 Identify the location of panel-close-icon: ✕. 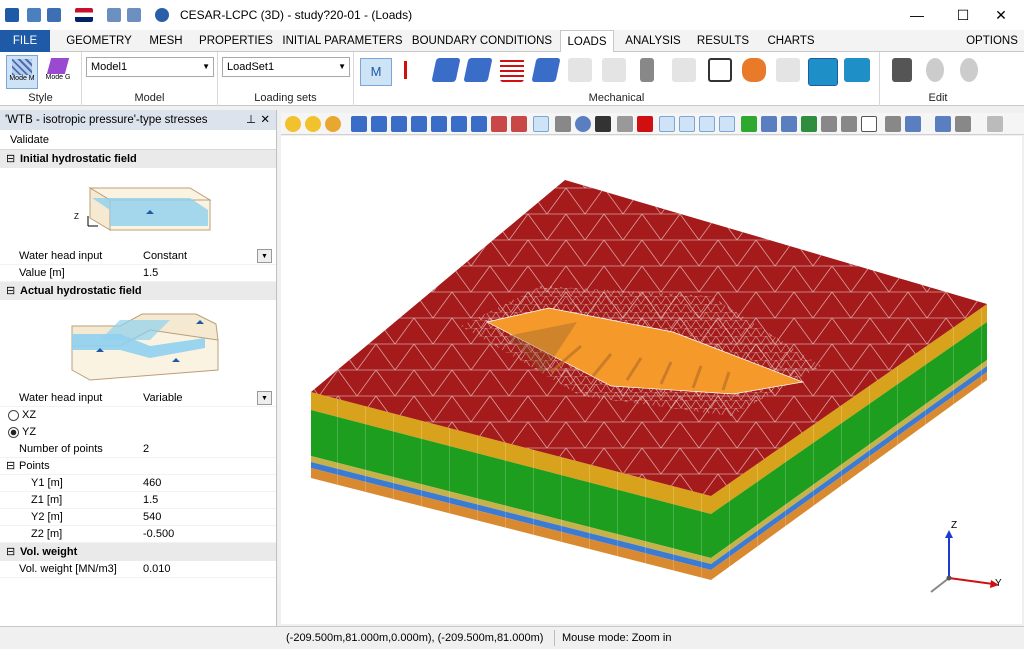
(265, 120).